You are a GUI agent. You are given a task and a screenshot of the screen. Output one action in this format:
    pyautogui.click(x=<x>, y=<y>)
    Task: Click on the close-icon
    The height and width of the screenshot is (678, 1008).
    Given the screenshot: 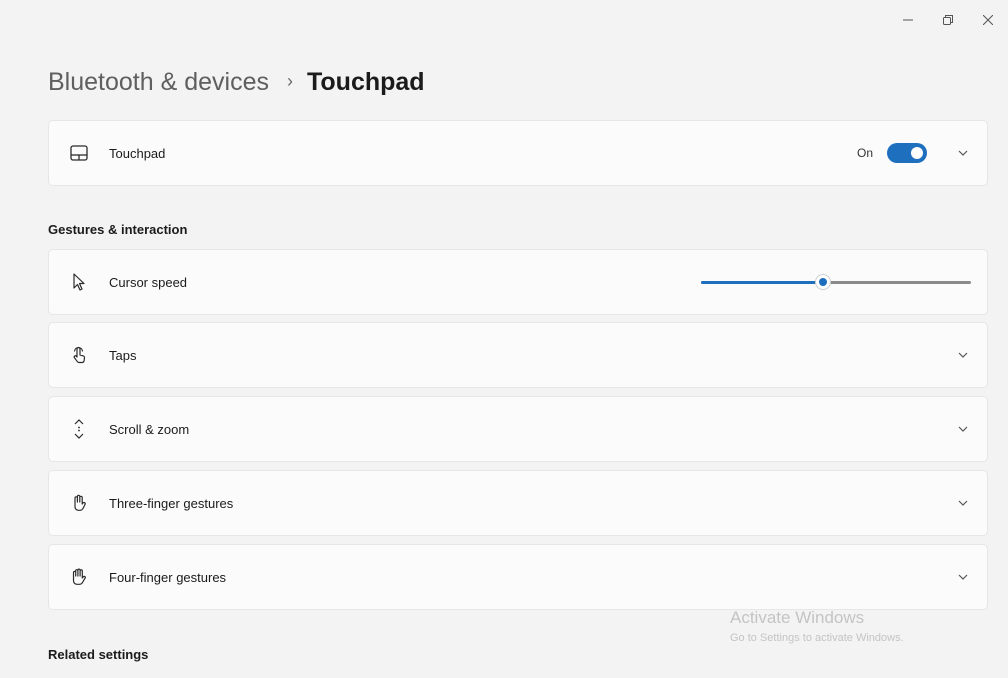 What is the action you would take?
    pyautogui.click(x=988, y=20)
    